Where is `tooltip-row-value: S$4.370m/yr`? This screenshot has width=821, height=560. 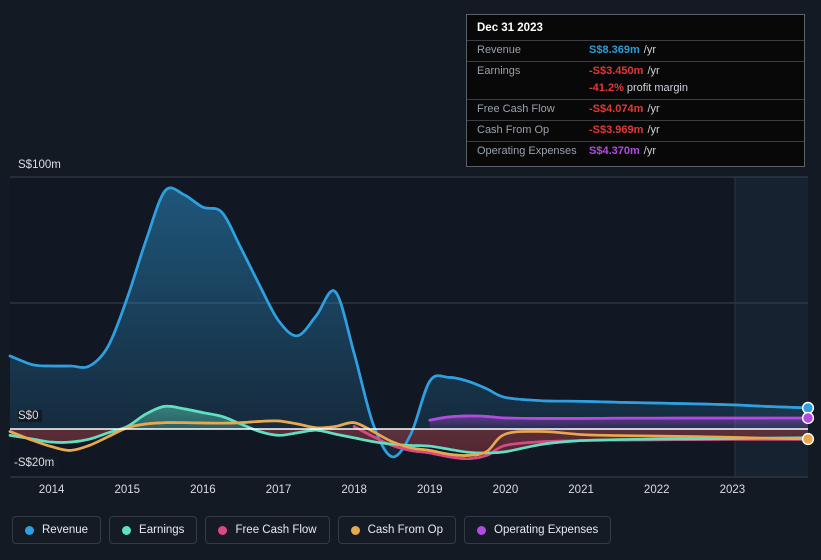 tooltip-row-value: S$4.370m/yr is located at coordinates (622, 151).